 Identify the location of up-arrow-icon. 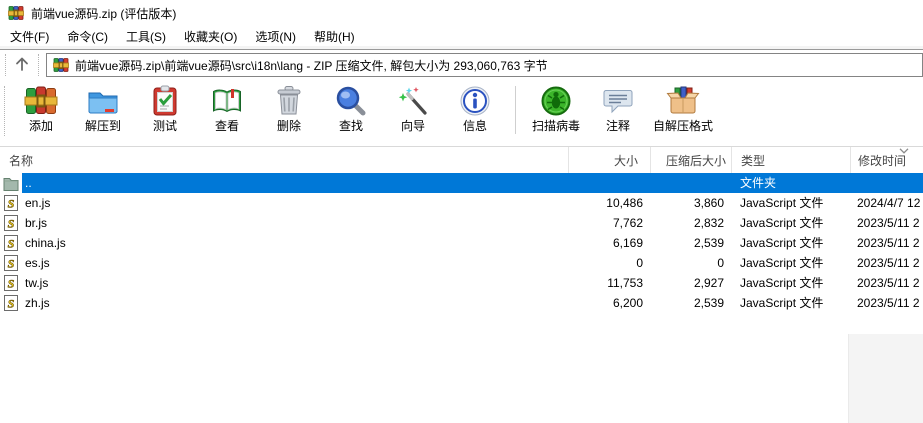
(22, 65).